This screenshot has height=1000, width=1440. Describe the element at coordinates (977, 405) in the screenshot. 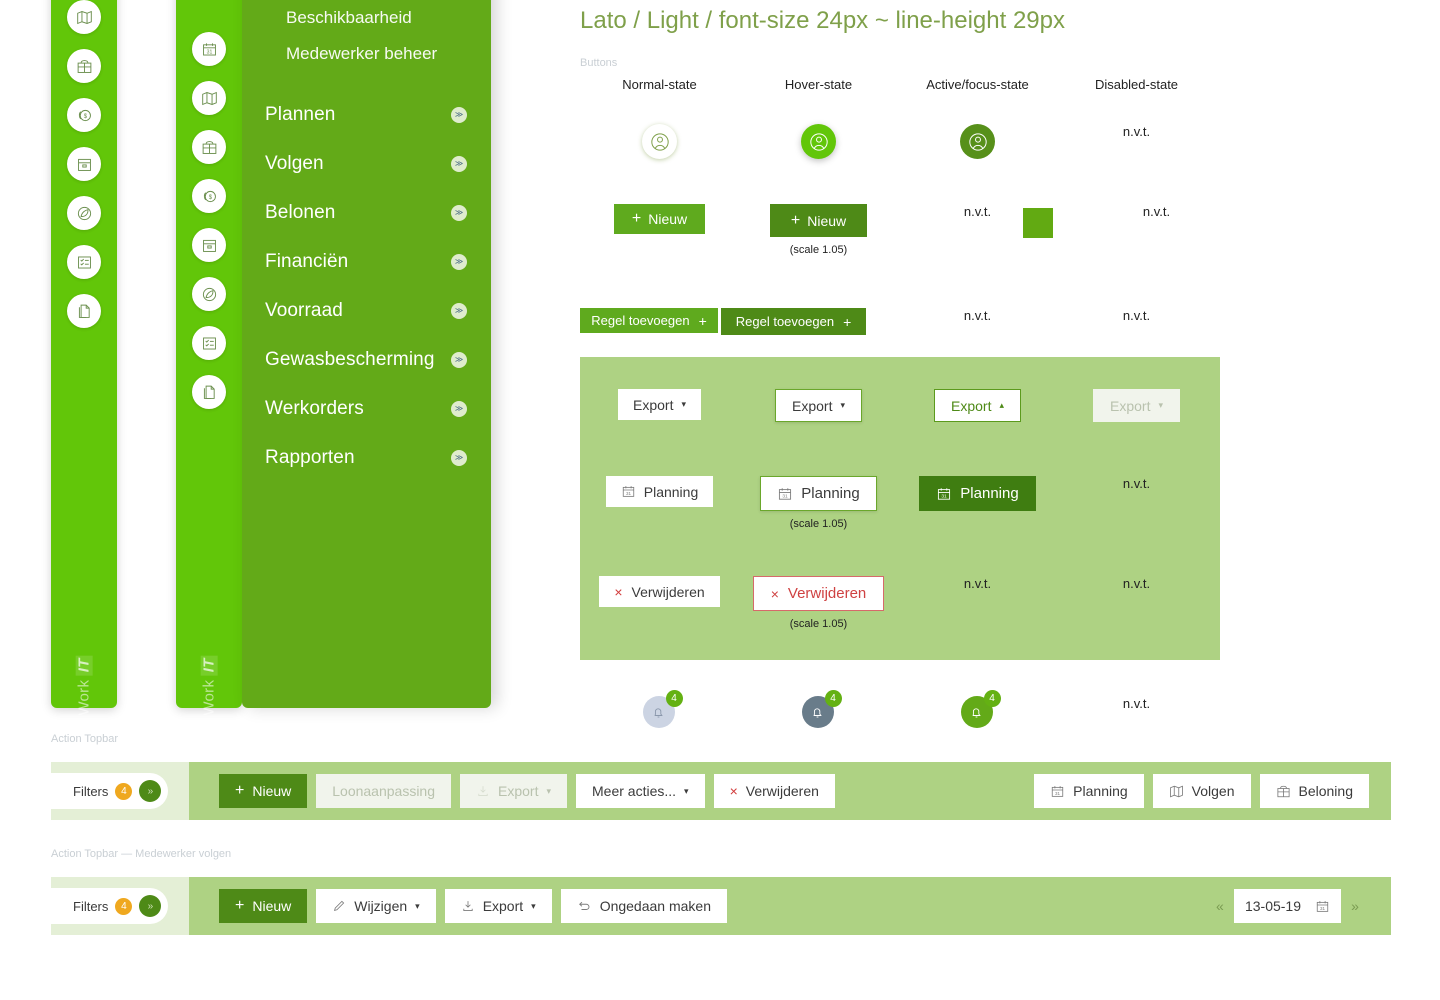

I see `export-button-active: Export ▴` at that location.